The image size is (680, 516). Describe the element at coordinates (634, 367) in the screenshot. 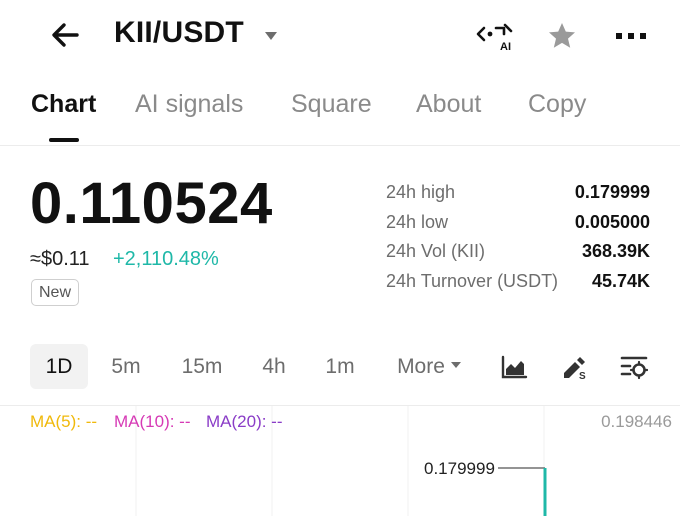

I see `indicator-settings-icon` at that location.